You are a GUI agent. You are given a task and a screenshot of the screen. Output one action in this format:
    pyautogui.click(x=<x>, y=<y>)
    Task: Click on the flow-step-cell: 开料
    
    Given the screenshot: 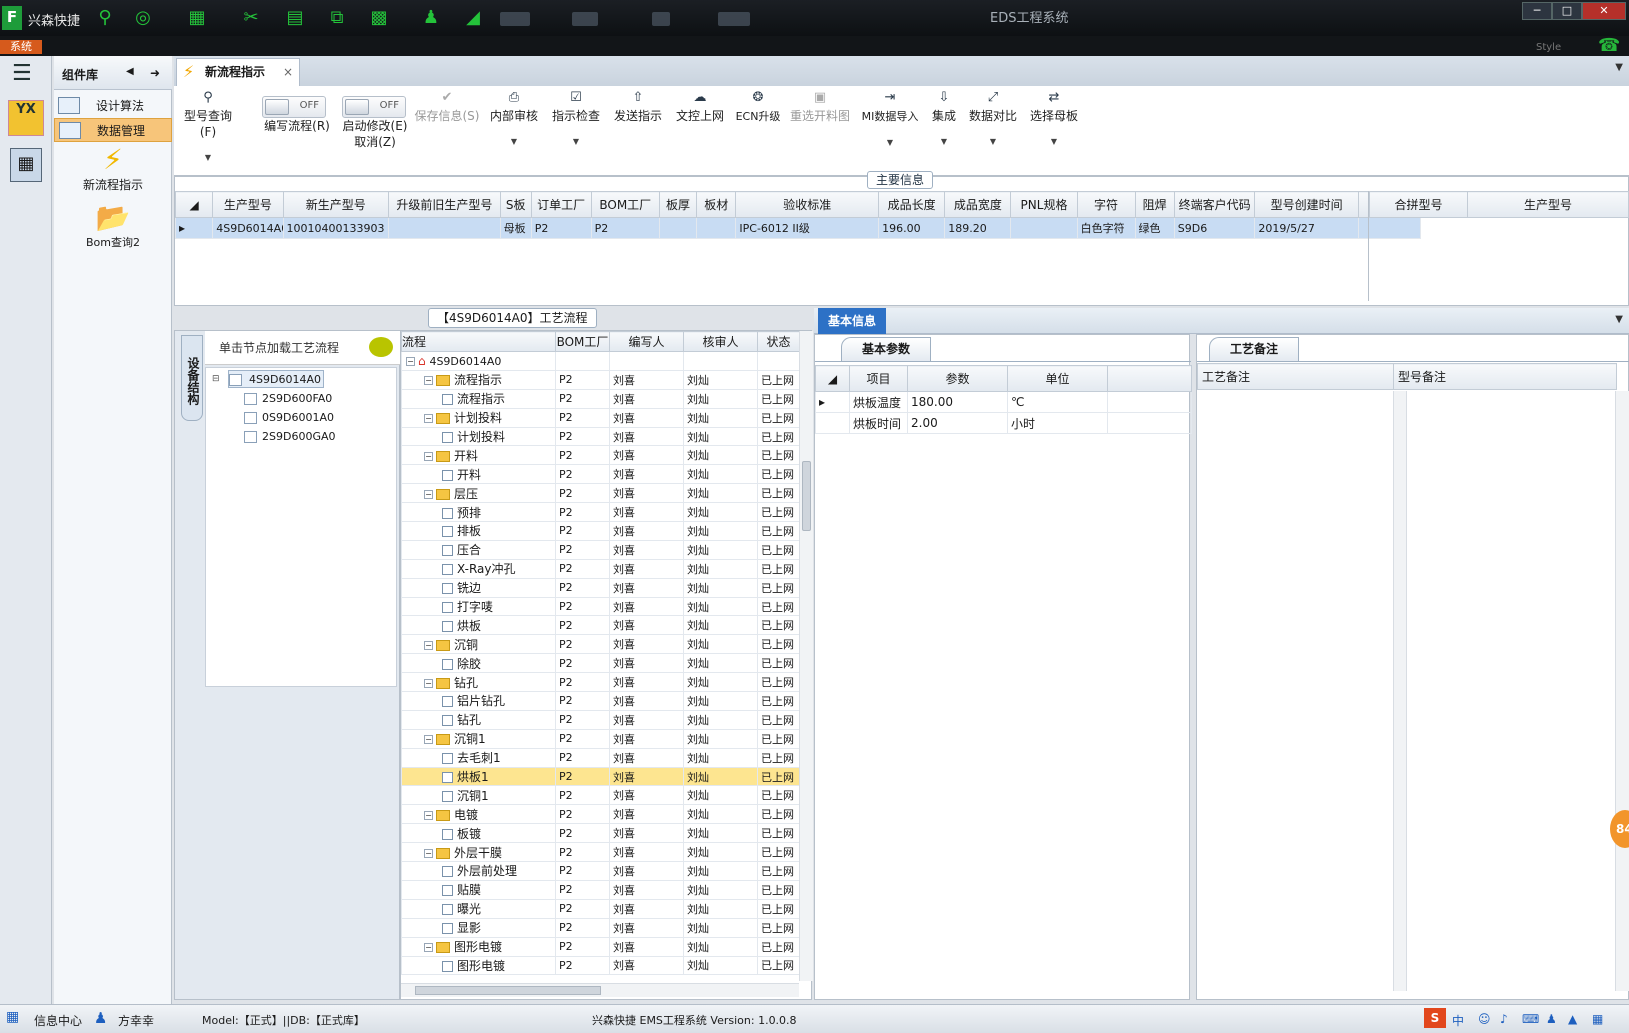 What is the action you would take?
    pyautogui.click(x=478, y=474)
    